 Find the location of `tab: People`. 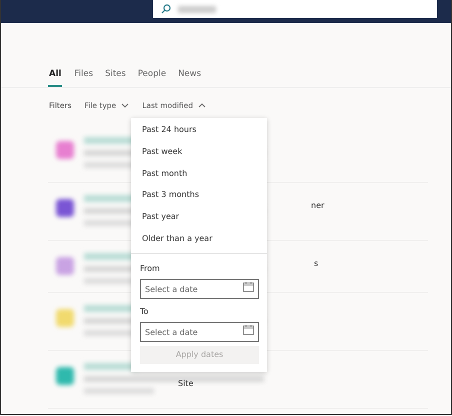

tab: People is located at coordinates (152, 76).